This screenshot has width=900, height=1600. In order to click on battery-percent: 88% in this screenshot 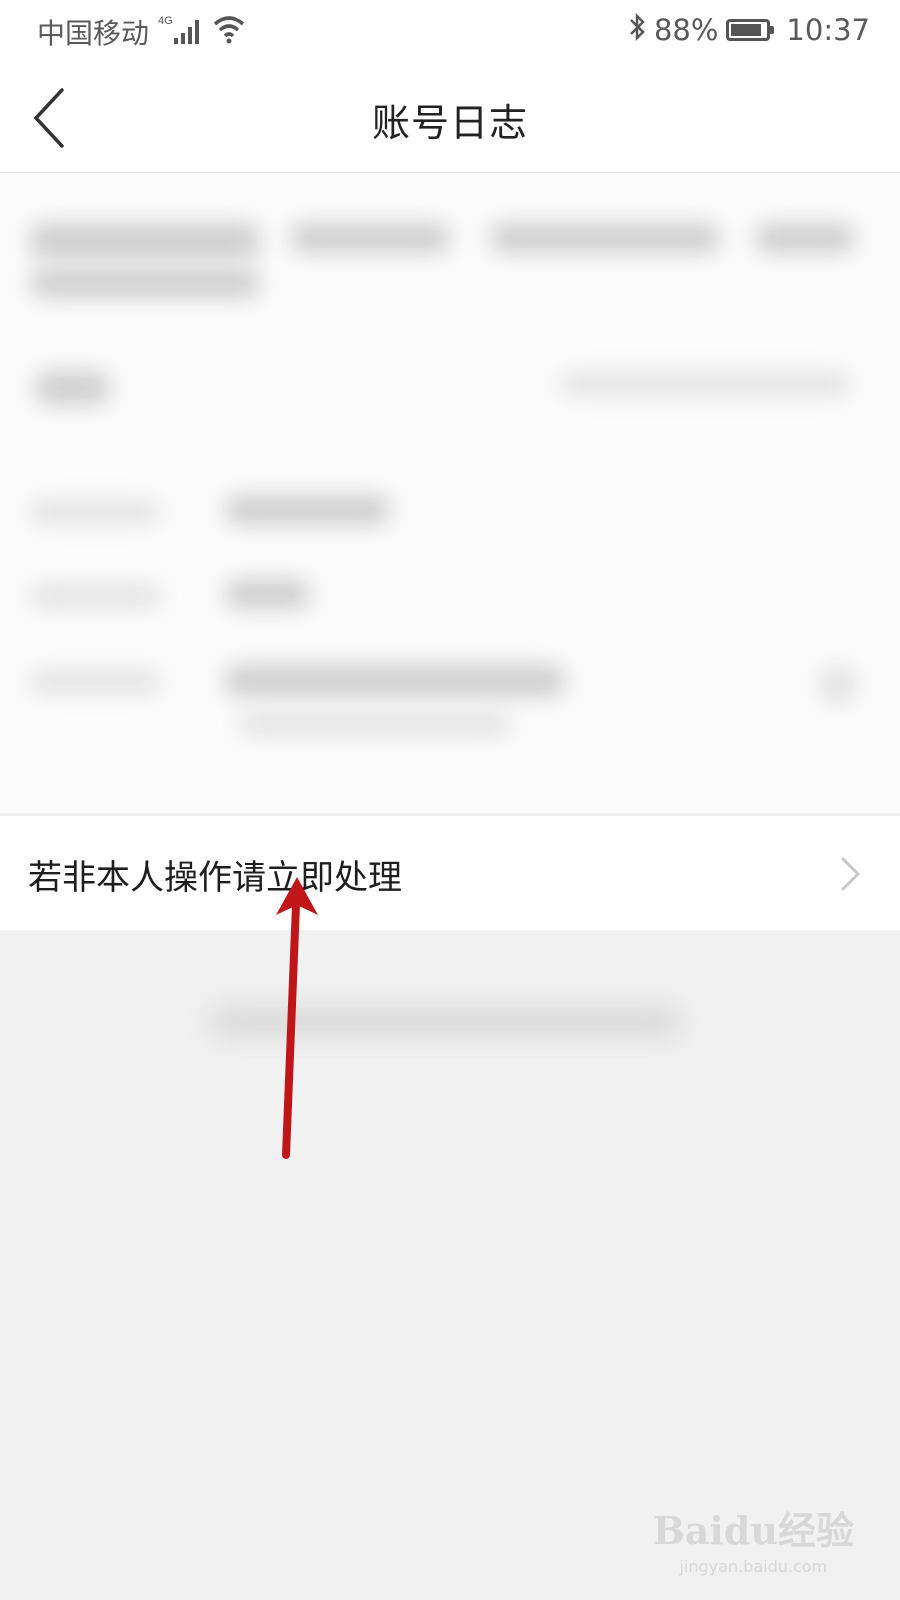, I will do `click(686, 30)`.